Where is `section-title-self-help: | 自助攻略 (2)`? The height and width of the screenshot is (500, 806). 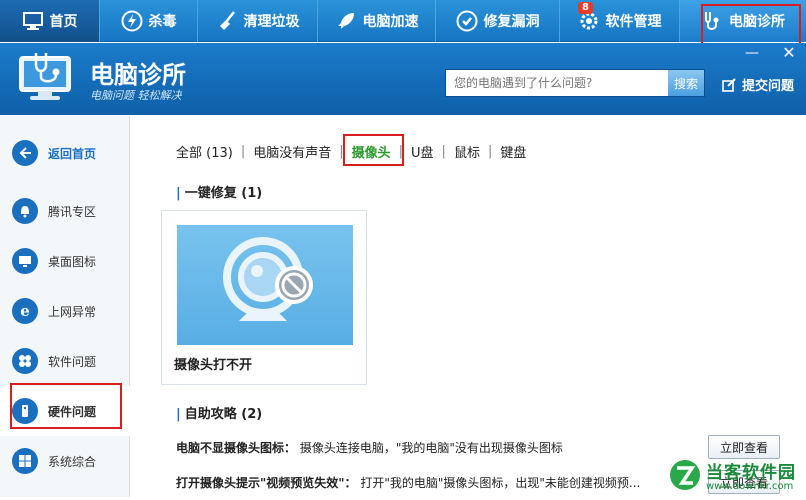
section-title-self-help: | 自助攻略 (2) is located at coordinates (219, 412).